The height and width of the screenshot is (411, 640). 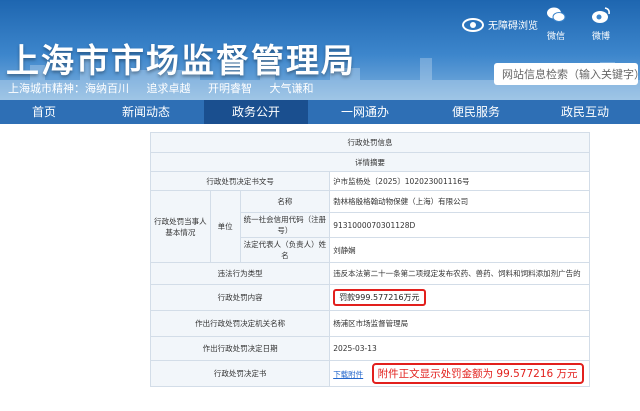 I want to click on nav-home: 首页, so click(x=44, y=112).